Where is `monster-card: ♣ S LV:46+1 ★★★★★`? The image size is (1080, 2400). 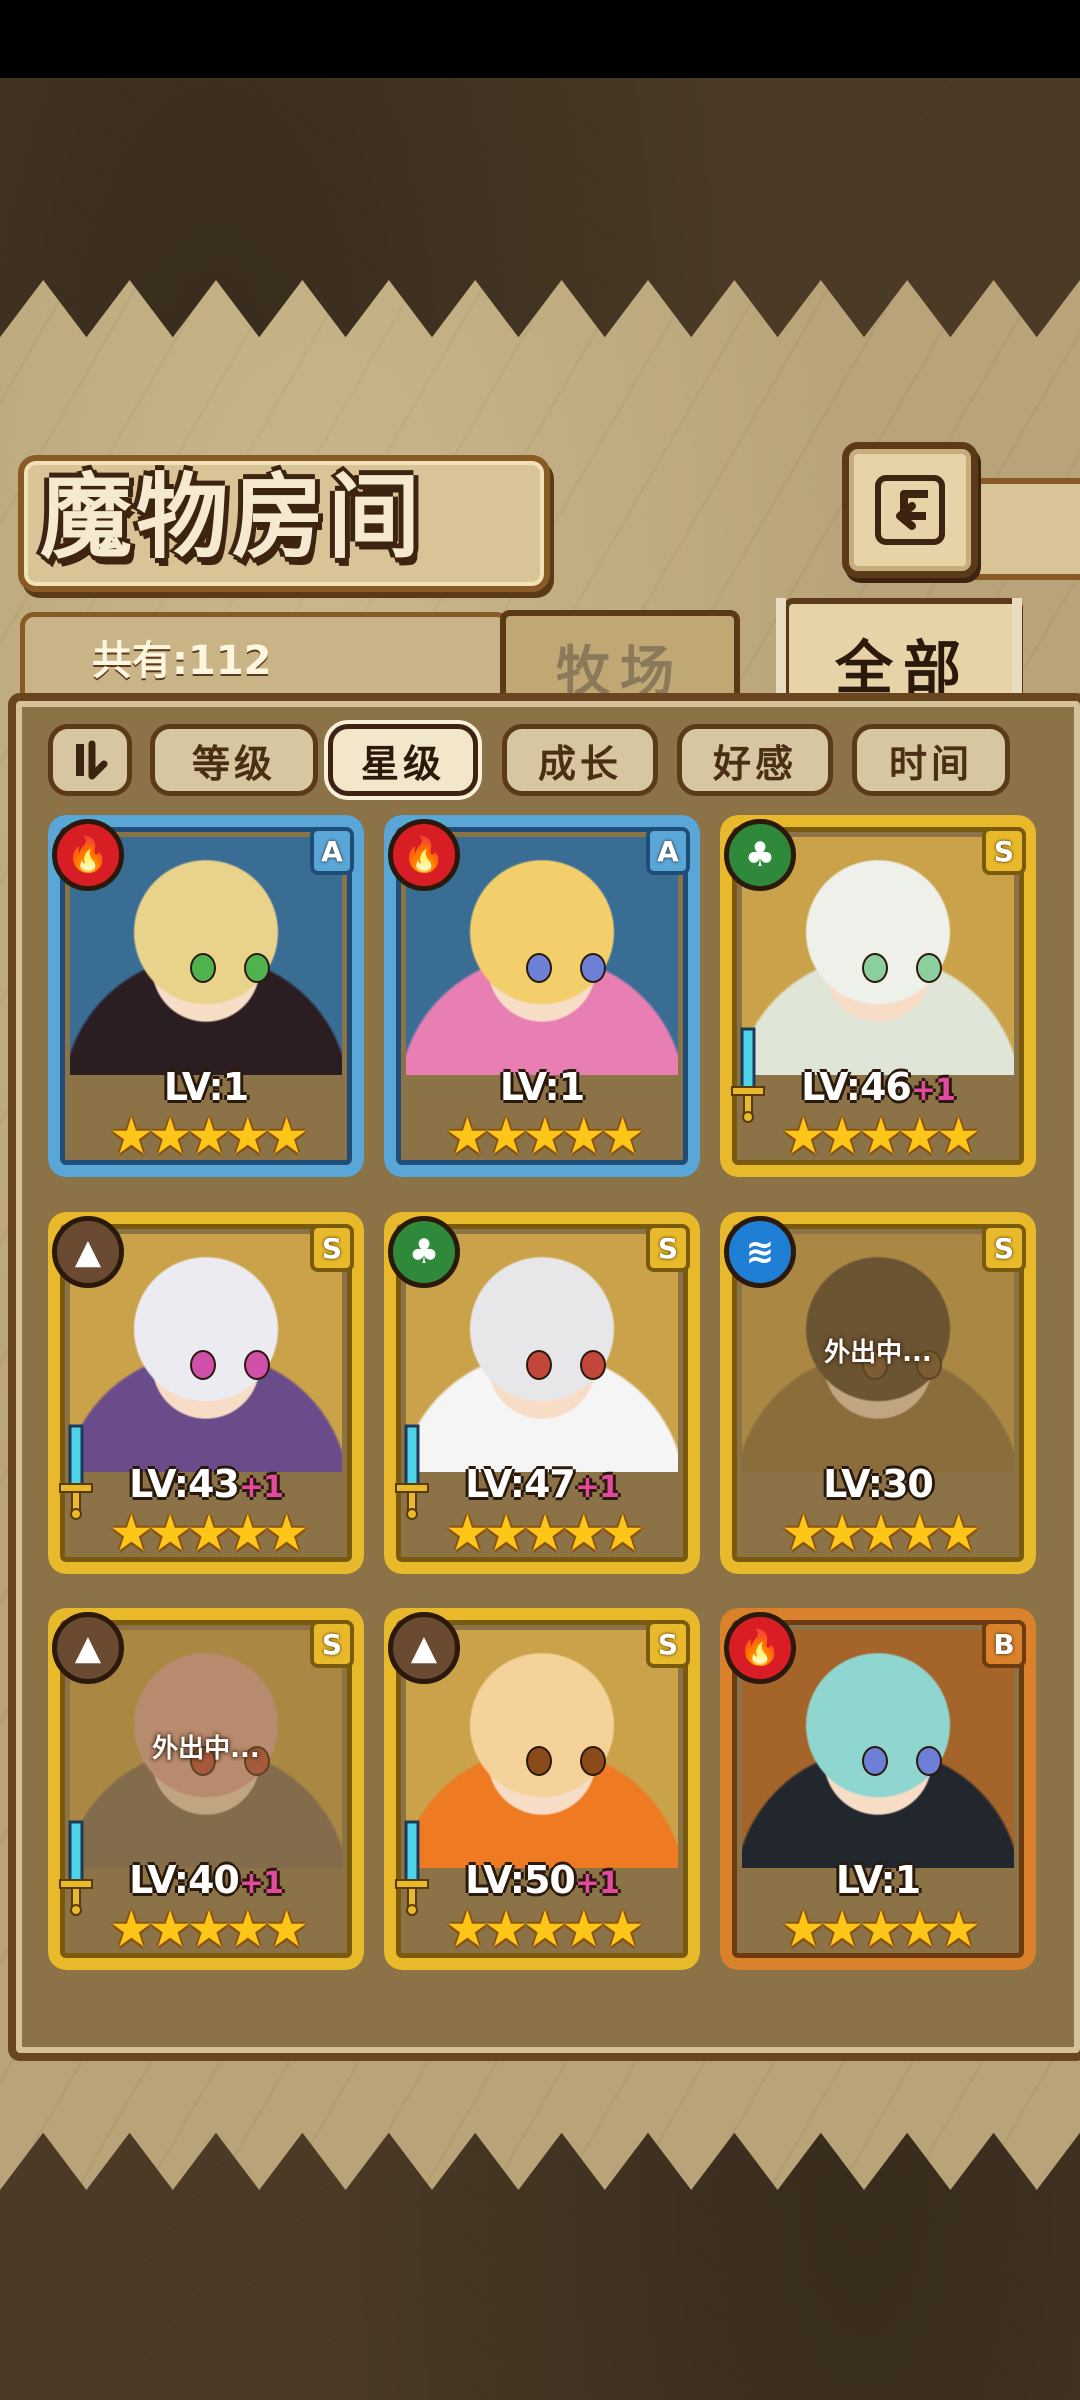
monster-card: ♣ S LV:46+1 ★★★★★ is located at coordinates (878, 996).